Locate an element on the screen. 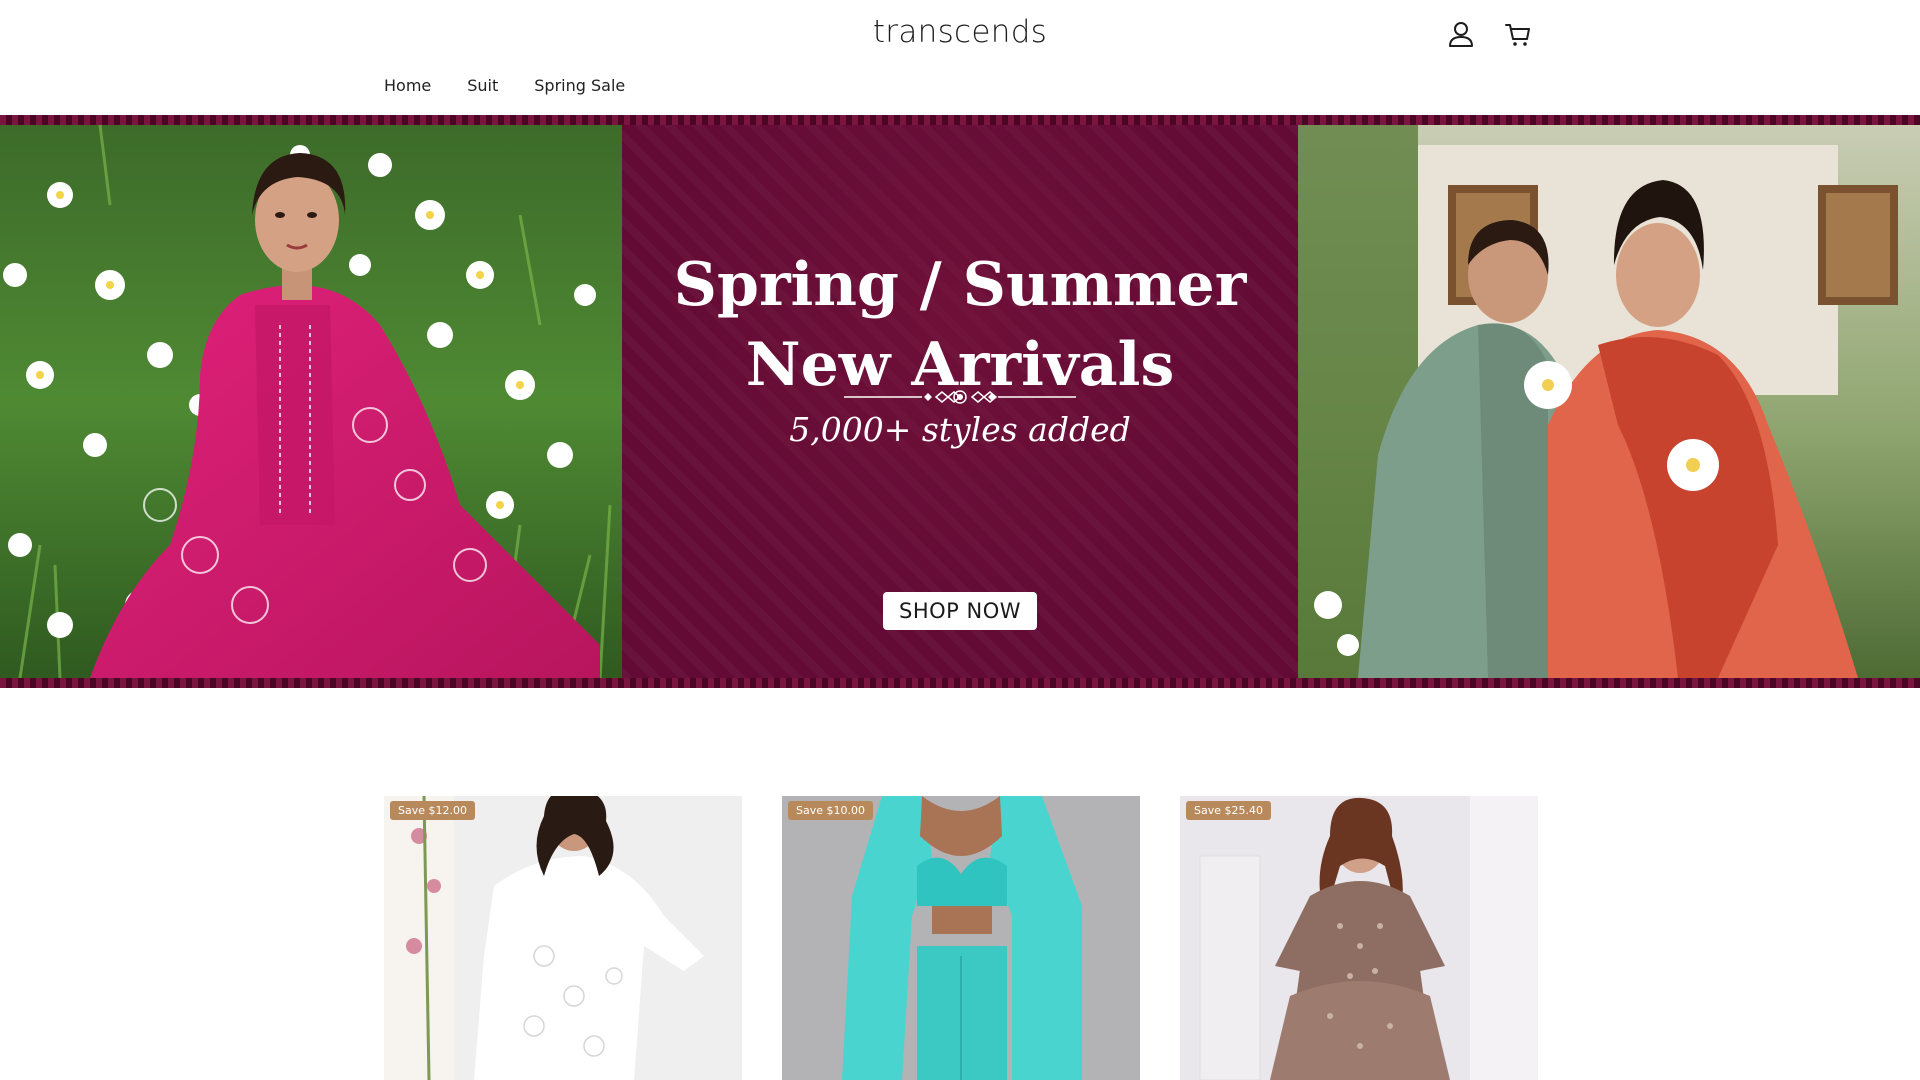 Image resolution: width=1920 pixels, height=1080 pixels. nav-spring-sale: Spring Sale is located at coordinates (579, 85).